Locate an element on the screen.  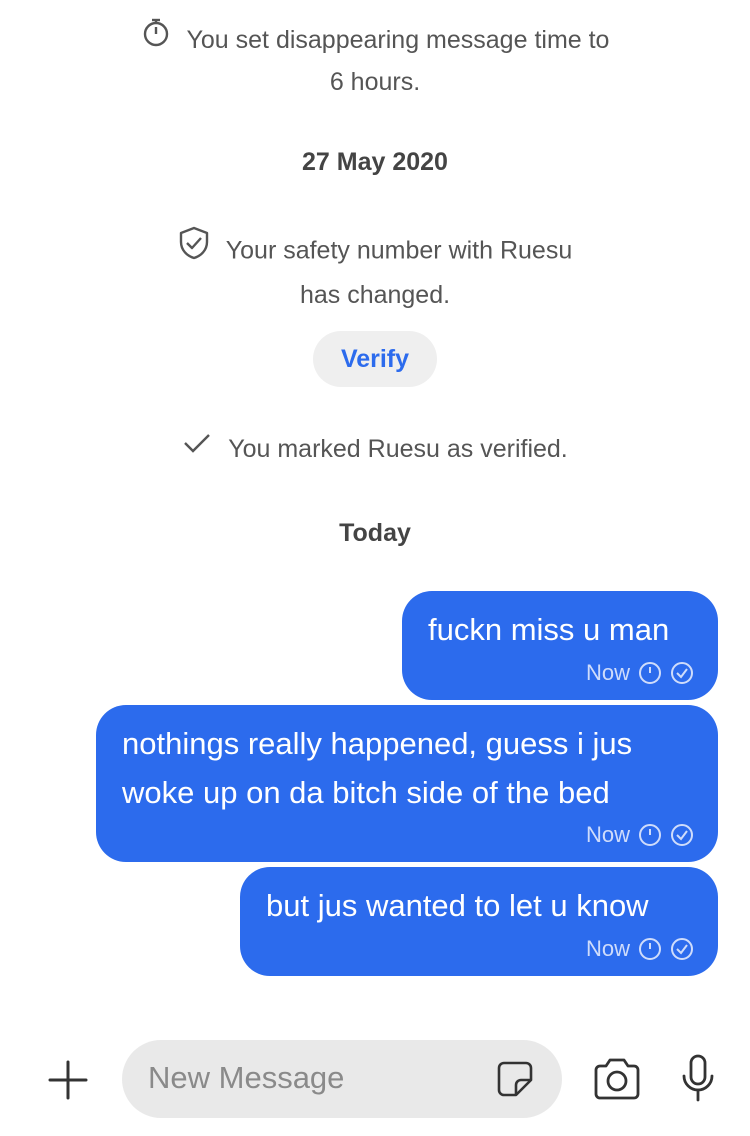
camera-icon is located at coordinates (617, 1081).